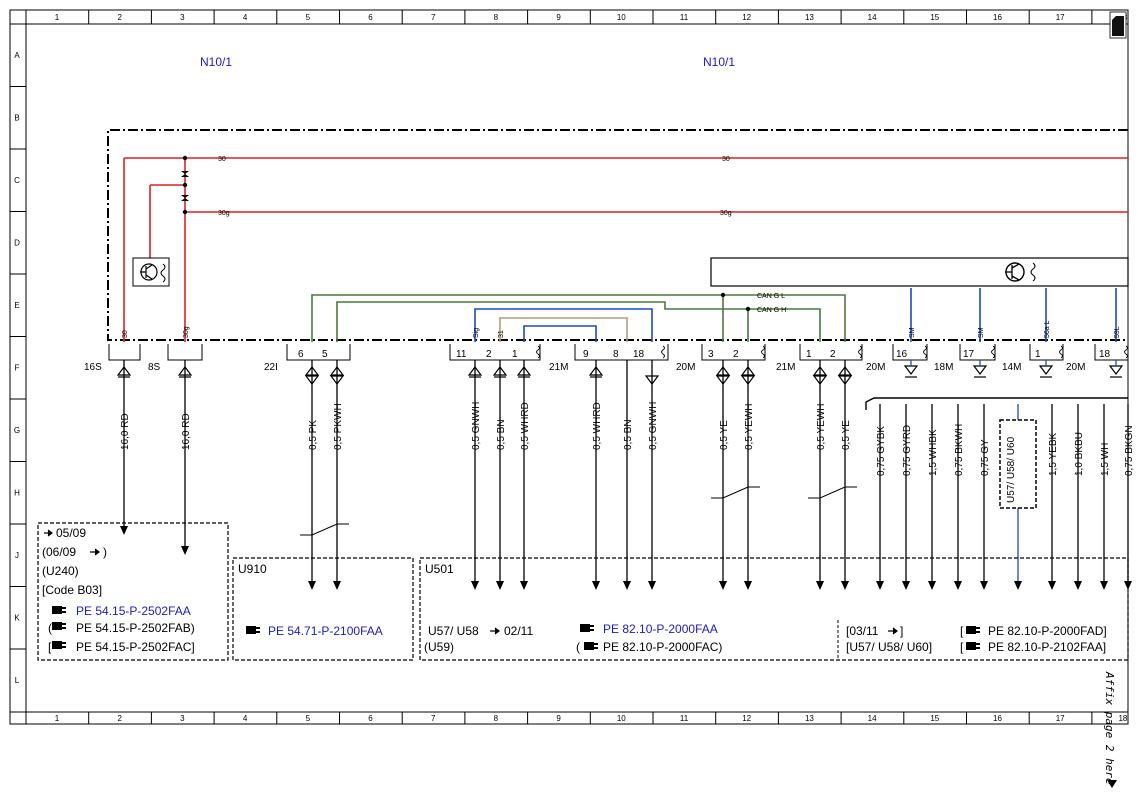  What do you see at coordinates (18, 368) in the screenshot?
I see `grid-row-ticks: A B C D E F G H J K L` at bounding box center [18, 368].